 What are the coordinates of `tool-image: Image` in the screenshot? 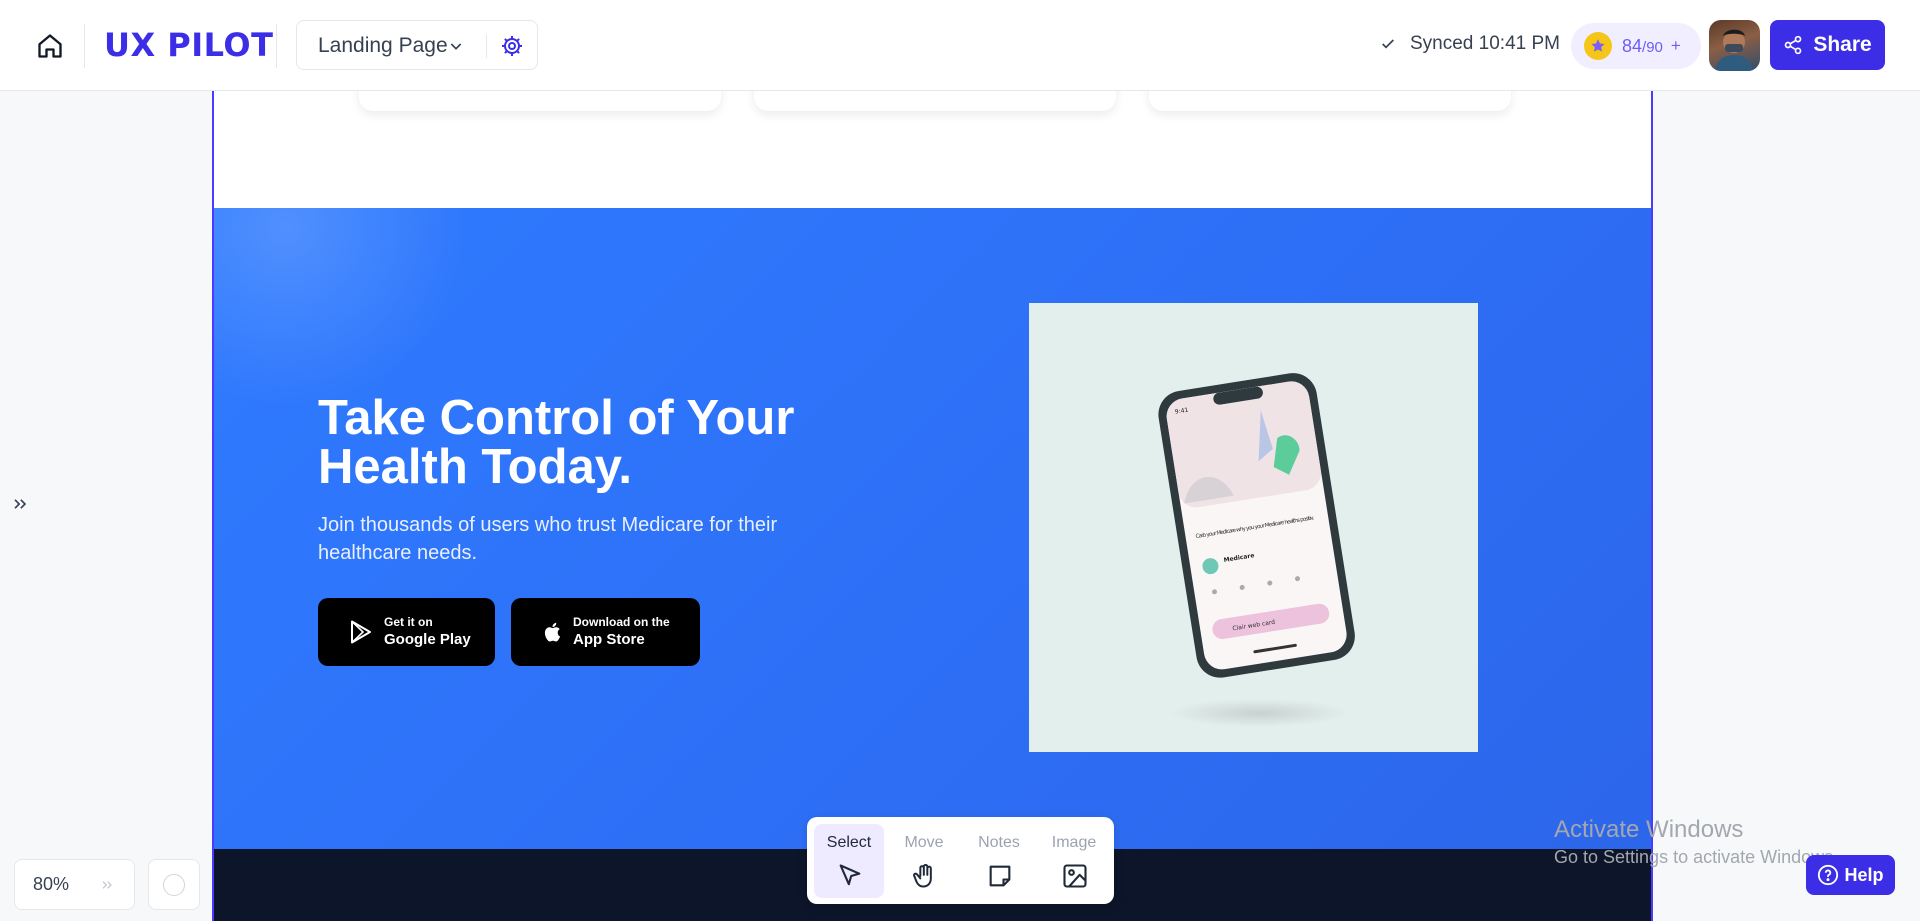 It's located at (1074, 861).